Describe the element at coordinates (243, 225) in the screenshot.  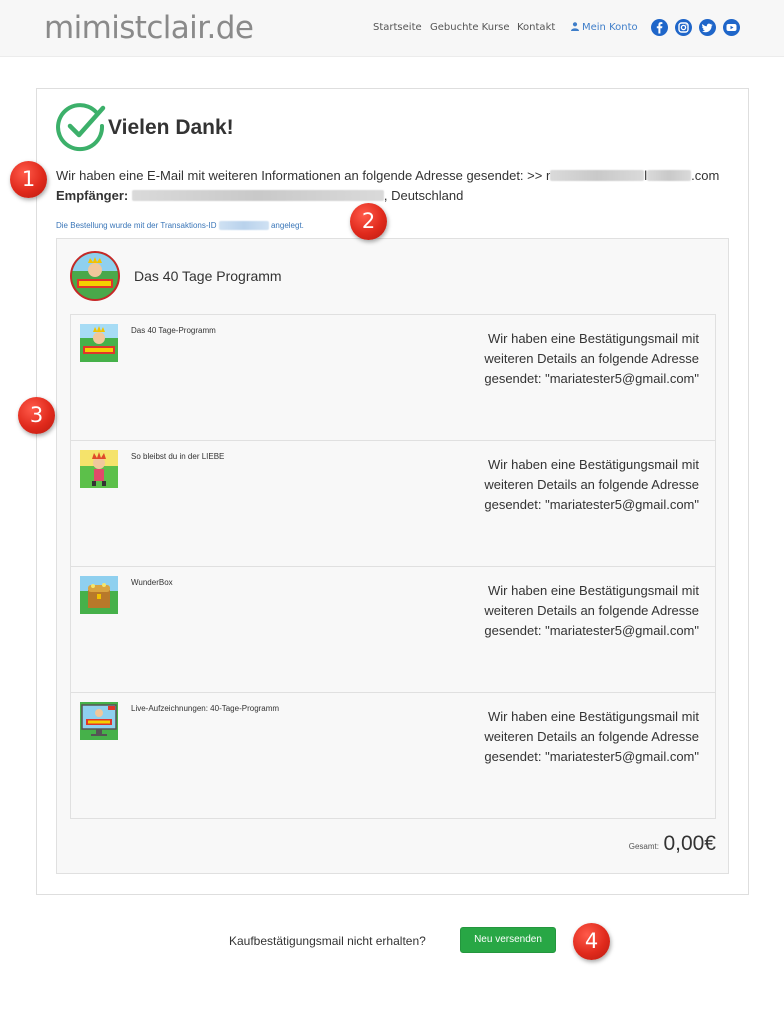
I see `redacted-transaction-id` at that location.